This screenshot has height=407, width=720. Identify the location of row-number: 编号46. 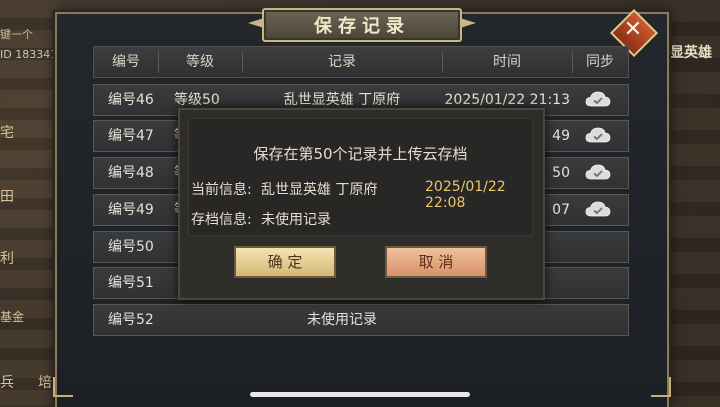
(131, 100).